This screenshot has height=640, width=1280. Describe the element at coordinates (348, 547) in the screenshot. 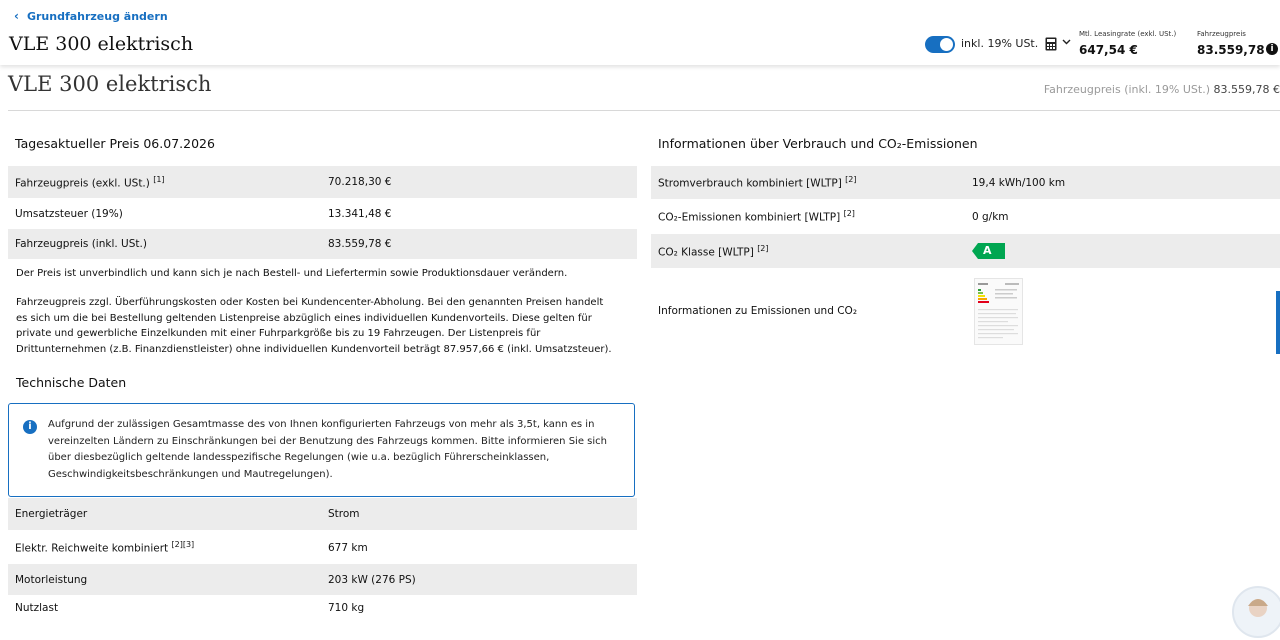

I see `row-value: 677 km` at that location.